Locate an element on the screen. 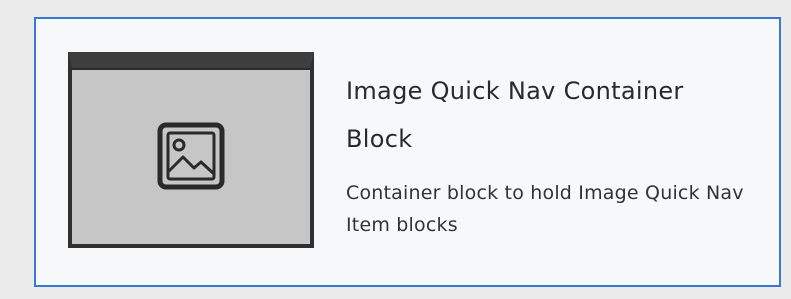 The width and height of the screenshot is (791, 299). thumbnail-divider is located at coordinates (191, 69).